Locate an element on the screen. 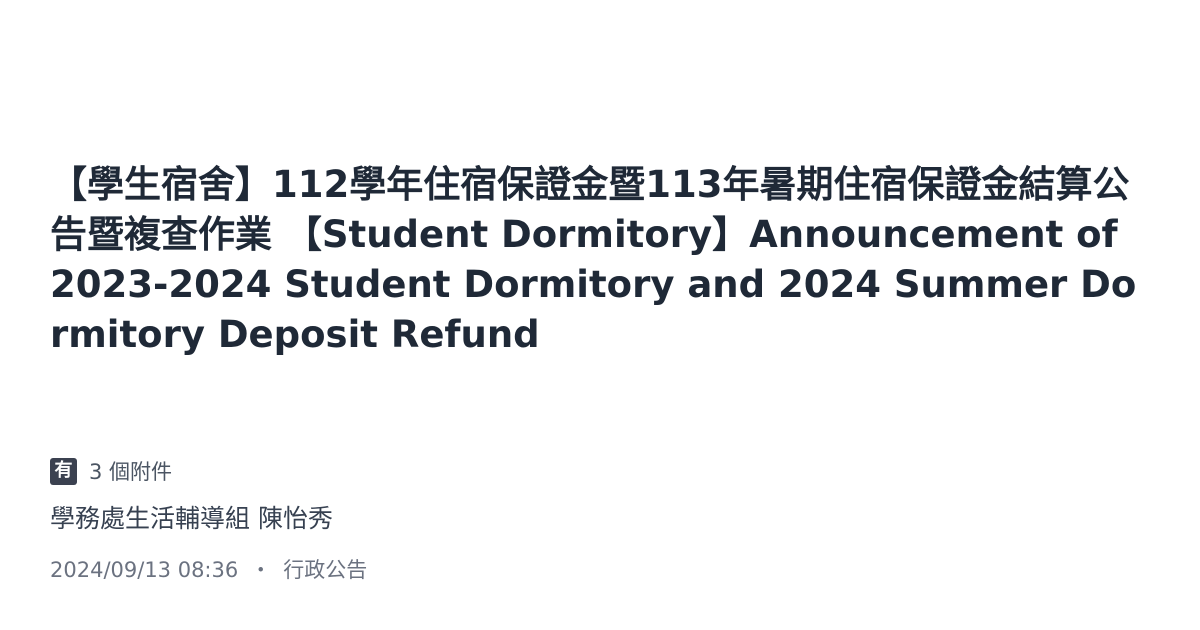 The height and width of the screenshot is (630, 1200). post-datetime: 2024/09/13 08:36 is located at coordinates (144, 570).